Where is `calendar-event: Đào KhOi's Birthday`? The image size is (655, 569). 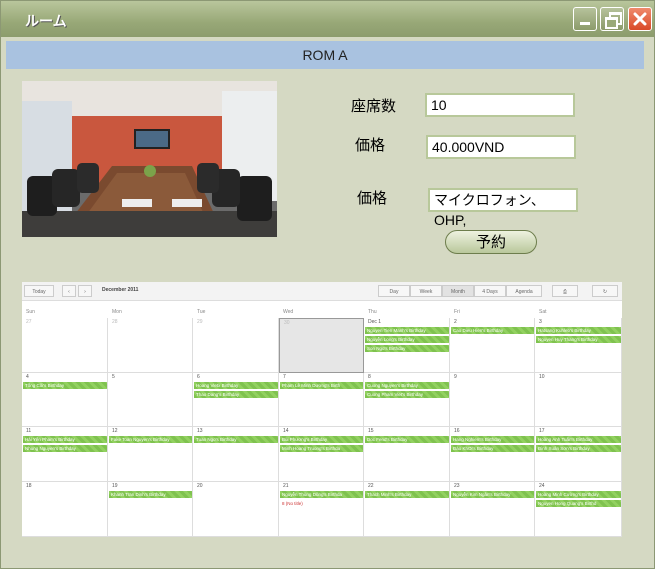 calendar-event: Đào KhOi's Birthday is located at coordinates (492, 448).